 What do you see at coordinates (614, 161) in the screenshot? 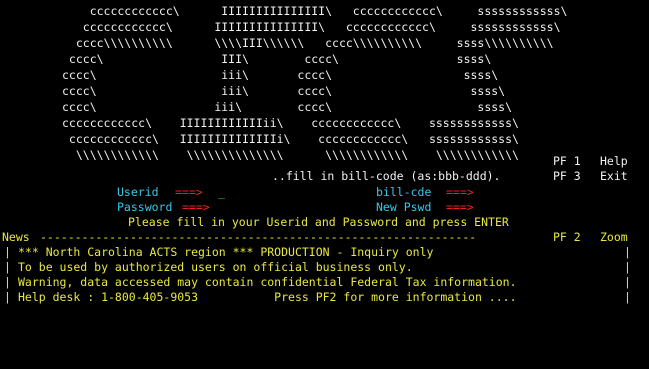
I see `pf1-label: Help` at bounding box center [614, 161].